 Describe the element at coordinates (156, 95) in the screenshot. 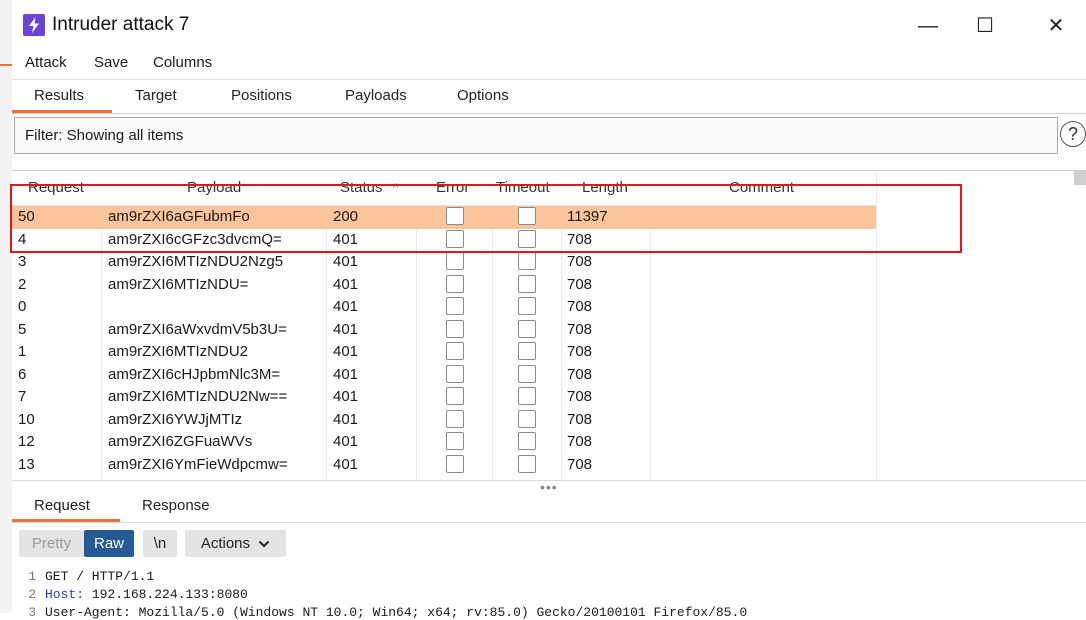

I see `tab-target: Target` at that location.